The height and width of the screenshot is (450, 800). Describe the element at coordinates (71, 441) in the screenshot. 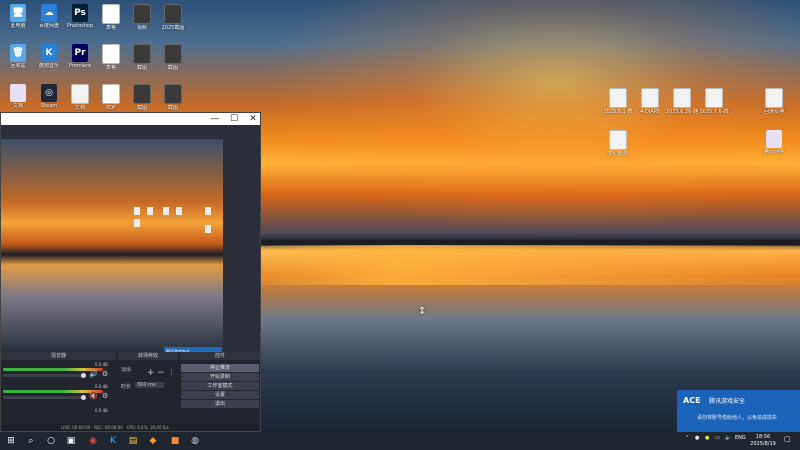

I see `task-view-icon: ▣` at that location.